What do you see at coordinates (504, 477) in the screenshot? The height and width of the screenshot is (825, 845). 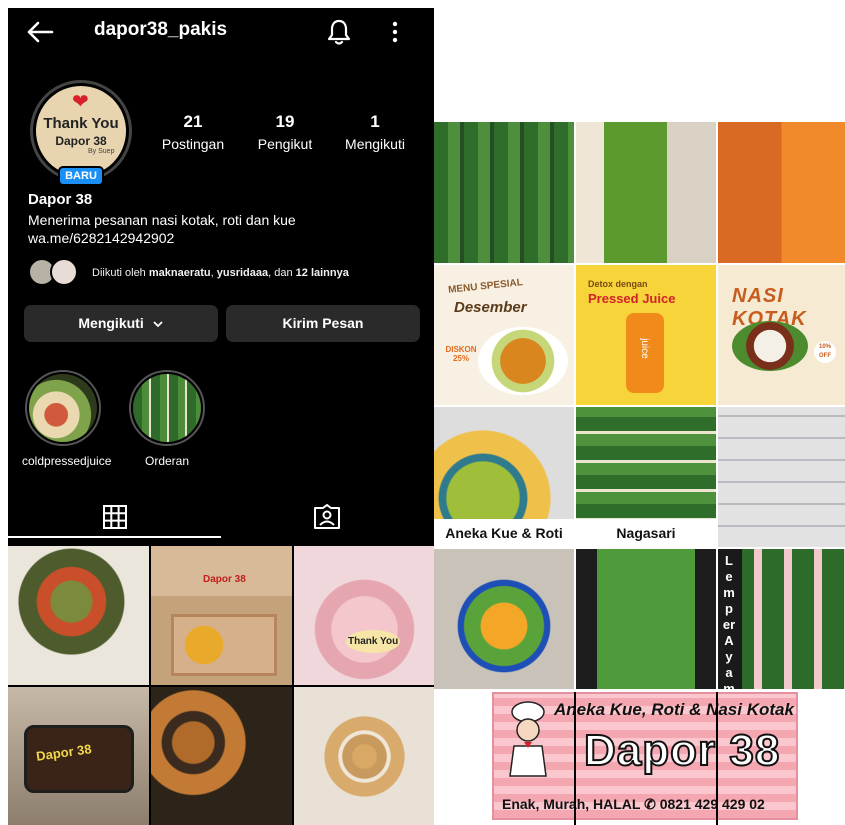 I see `photo-aneka-kue: Aneka Kue & Roti` at bounding box center [504, 477].